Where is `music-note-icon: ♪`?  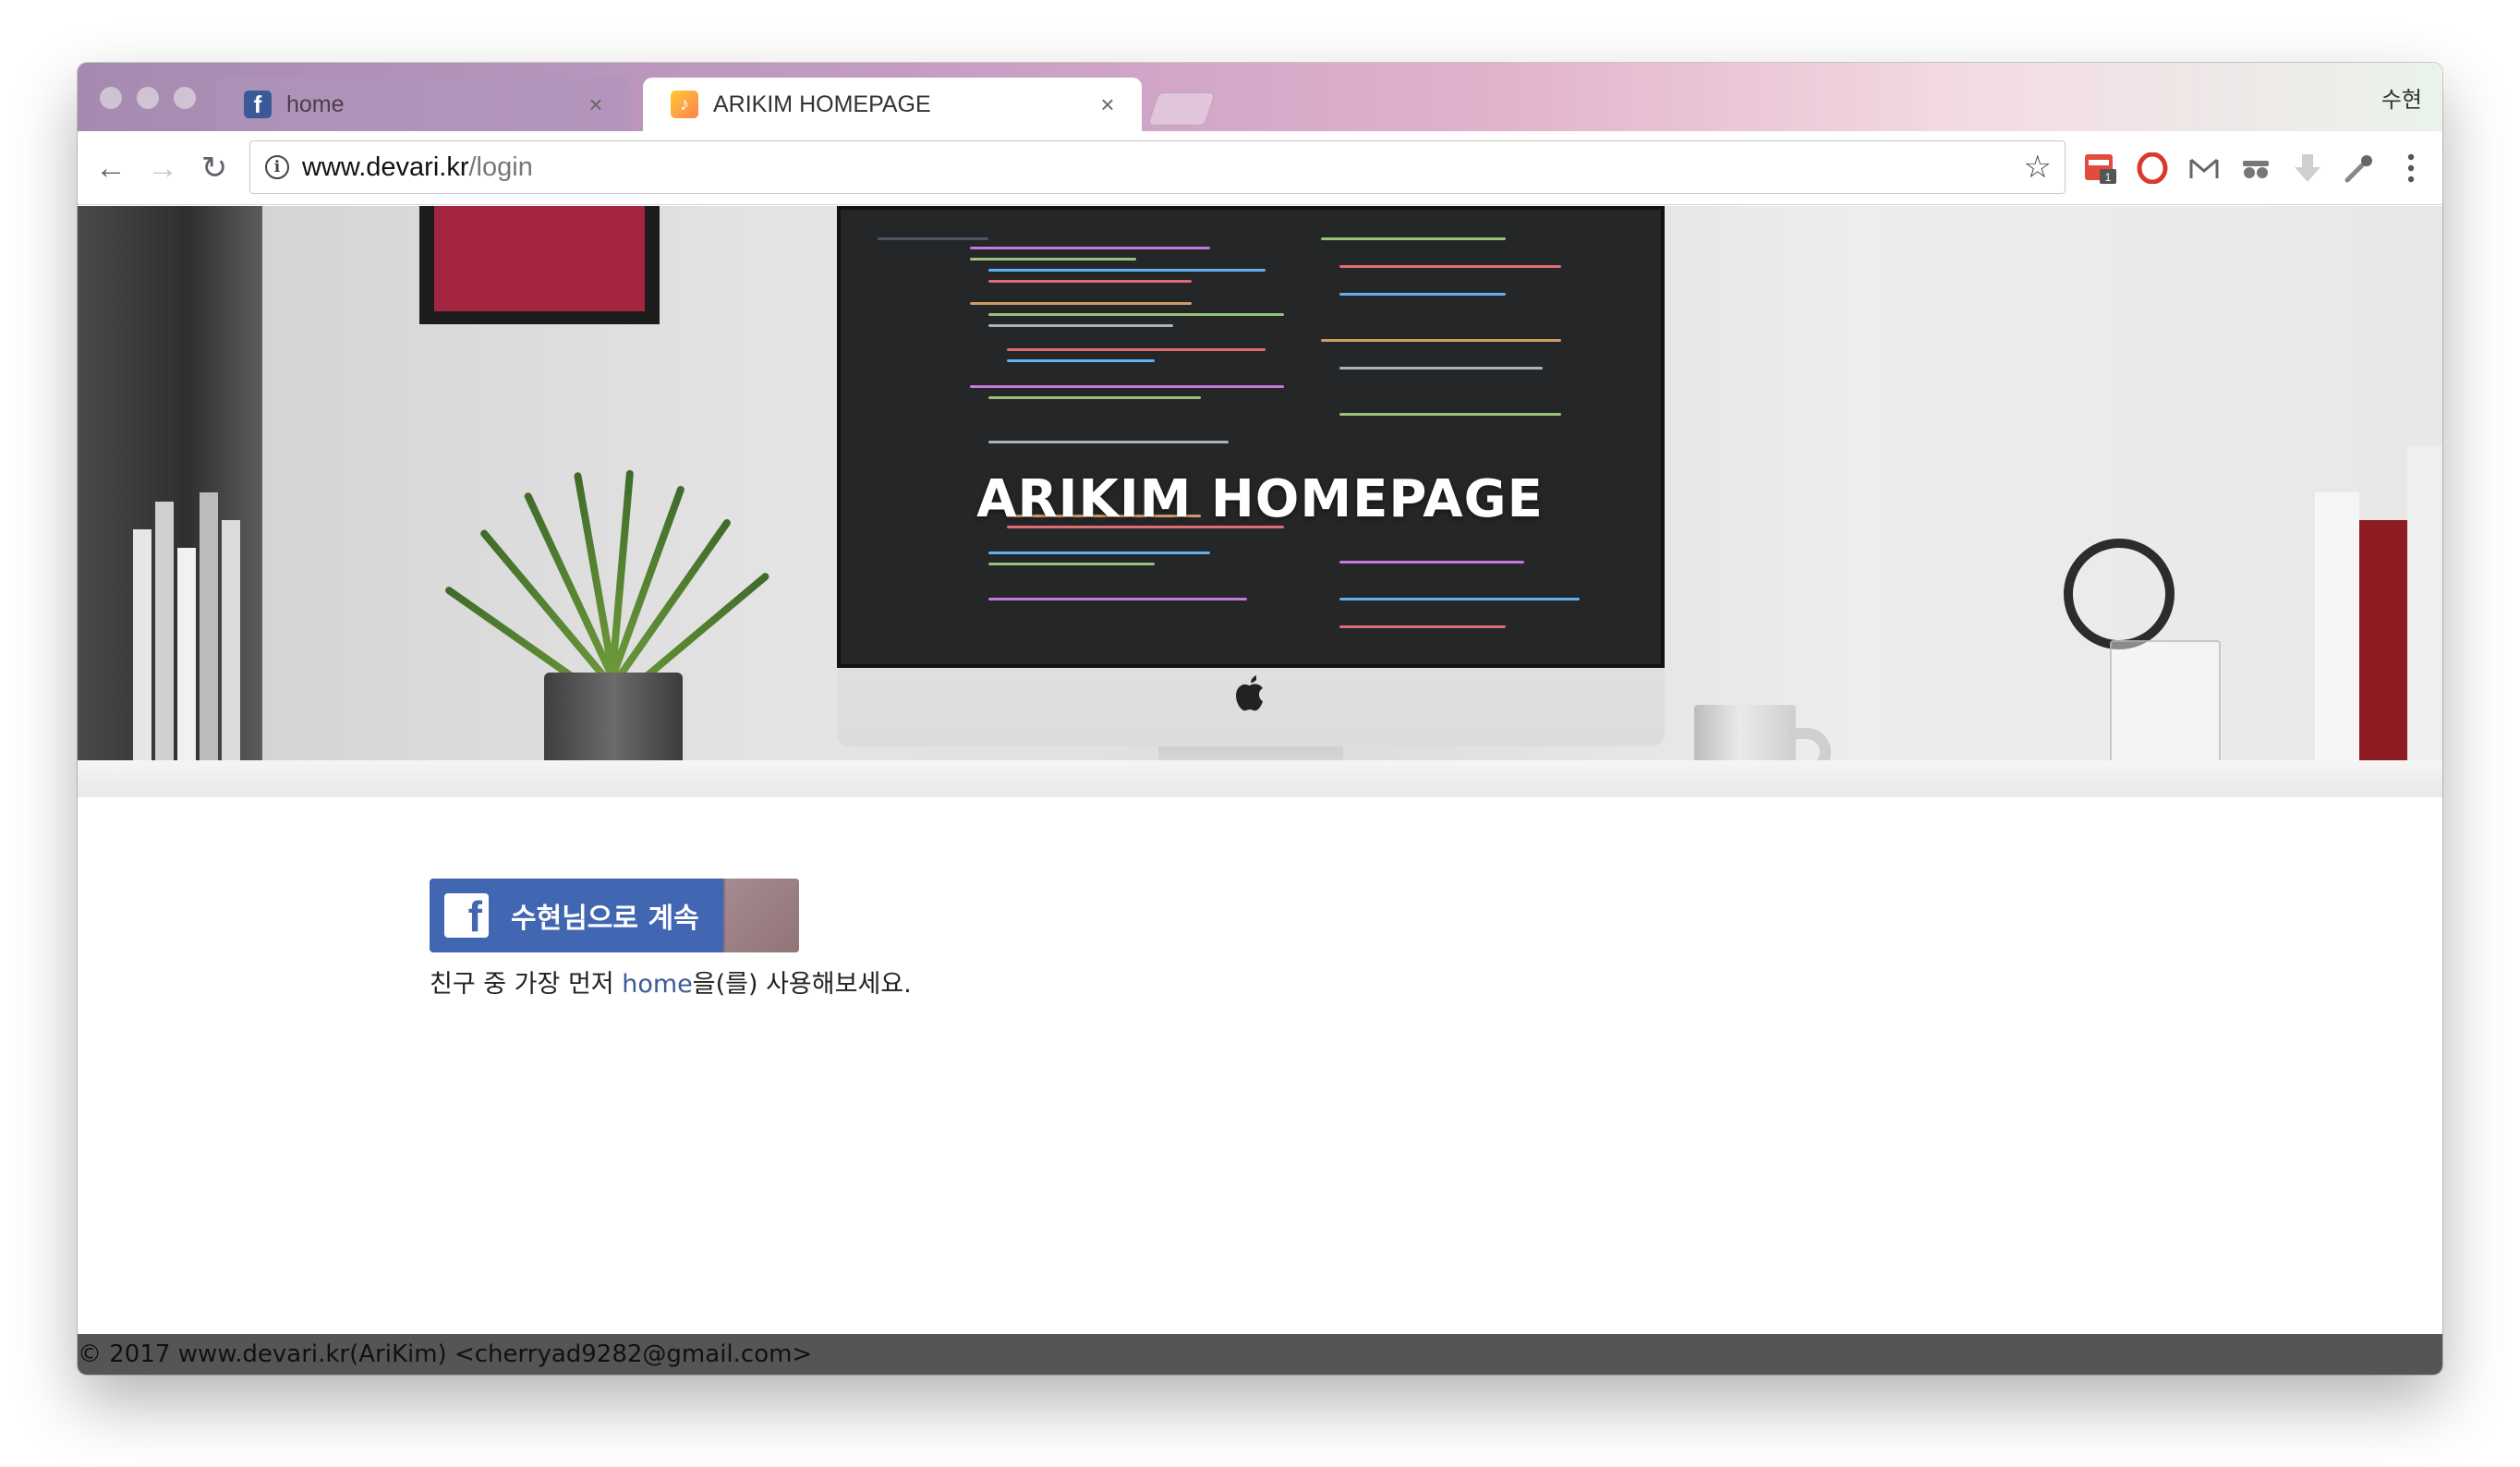 music-note-icon: ♪ is located at coordinates (684, 104).